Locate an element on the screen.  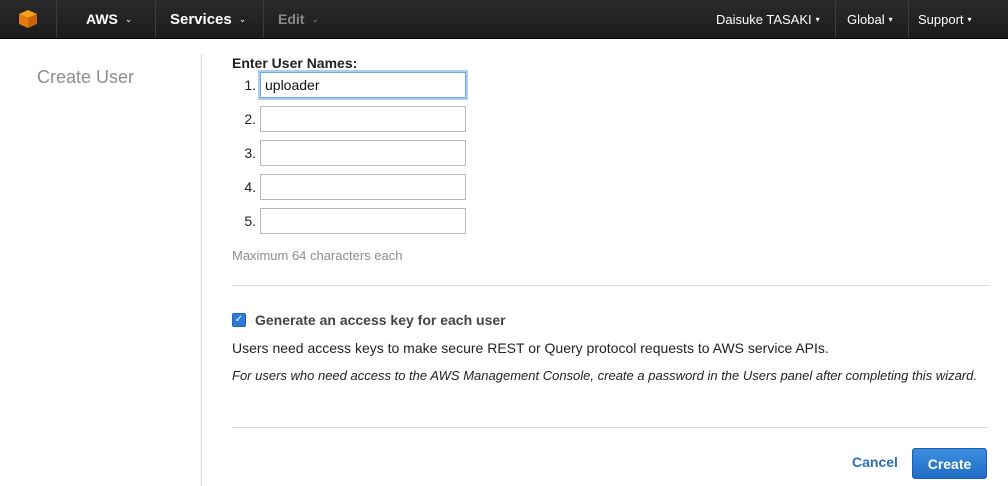
edit-menu-label: Edit is located at coordinates (291, 19).